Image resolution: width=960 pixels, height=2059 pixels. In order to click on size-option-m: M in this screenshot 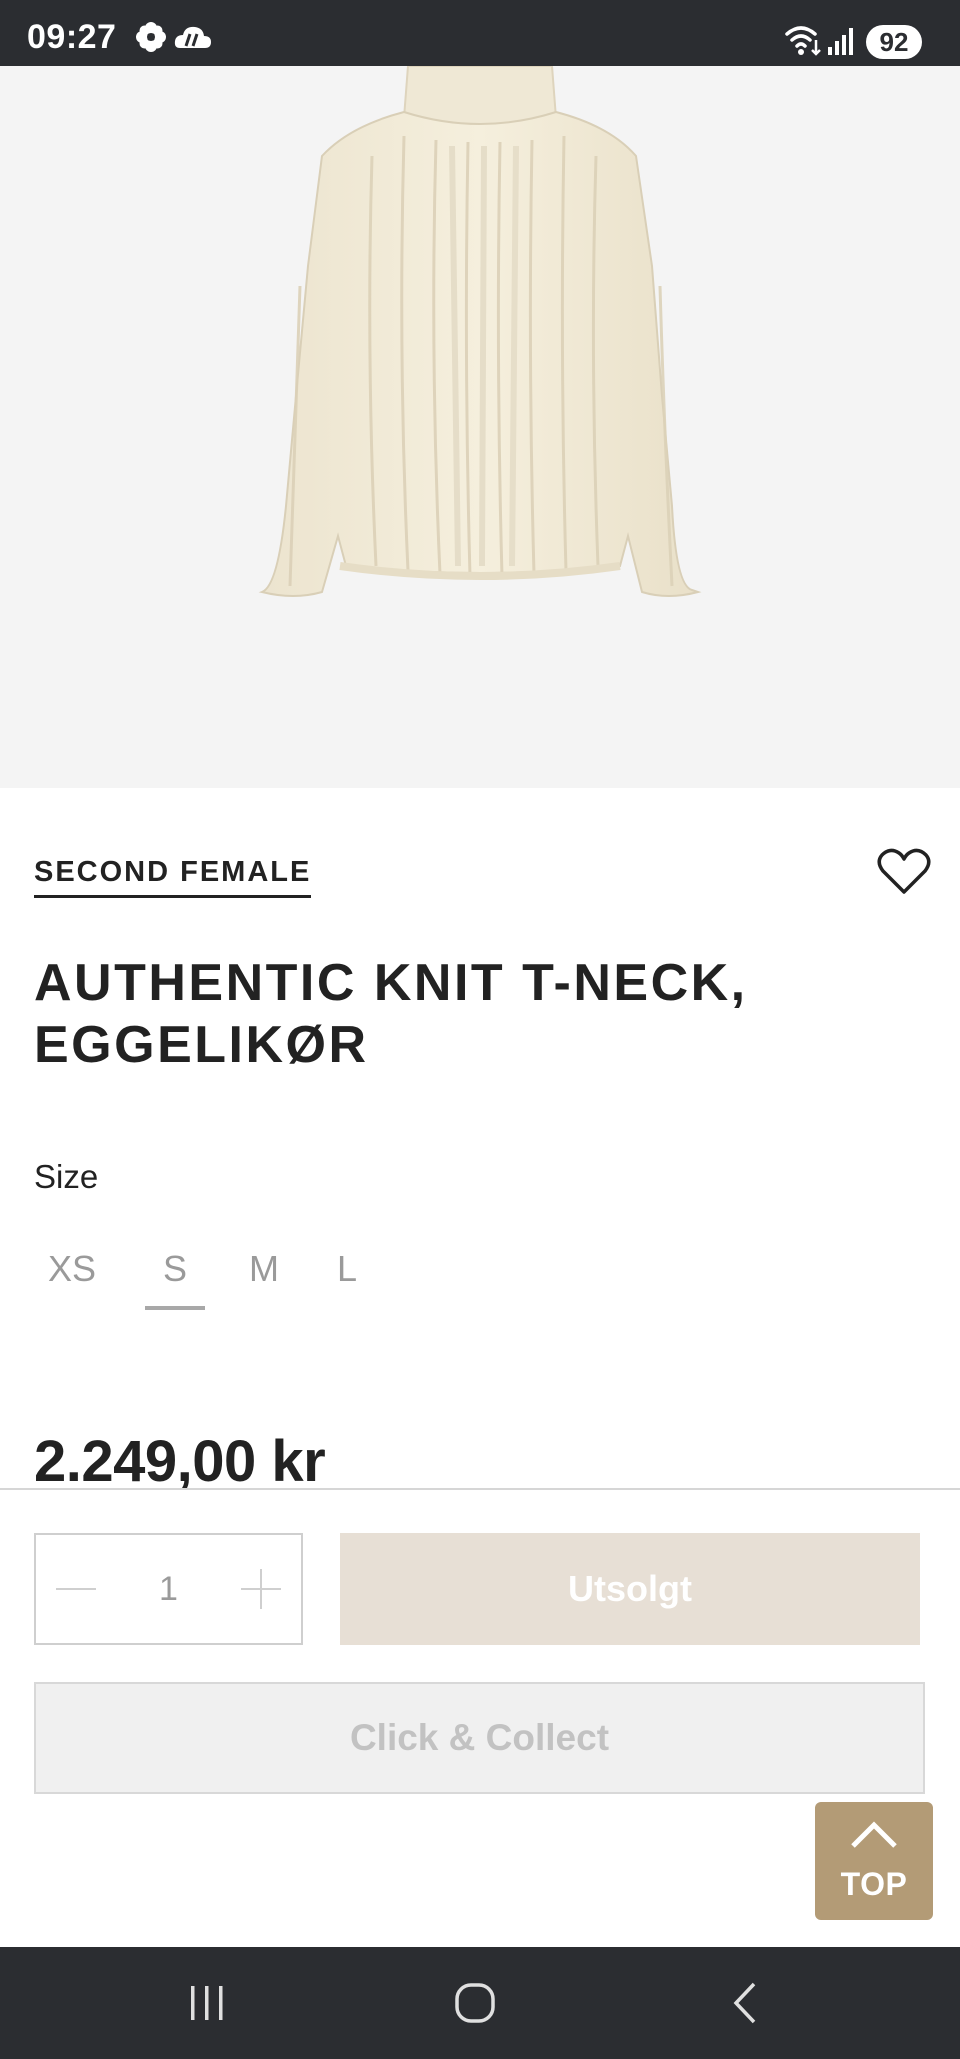, I will do `click(264, 1279)`.